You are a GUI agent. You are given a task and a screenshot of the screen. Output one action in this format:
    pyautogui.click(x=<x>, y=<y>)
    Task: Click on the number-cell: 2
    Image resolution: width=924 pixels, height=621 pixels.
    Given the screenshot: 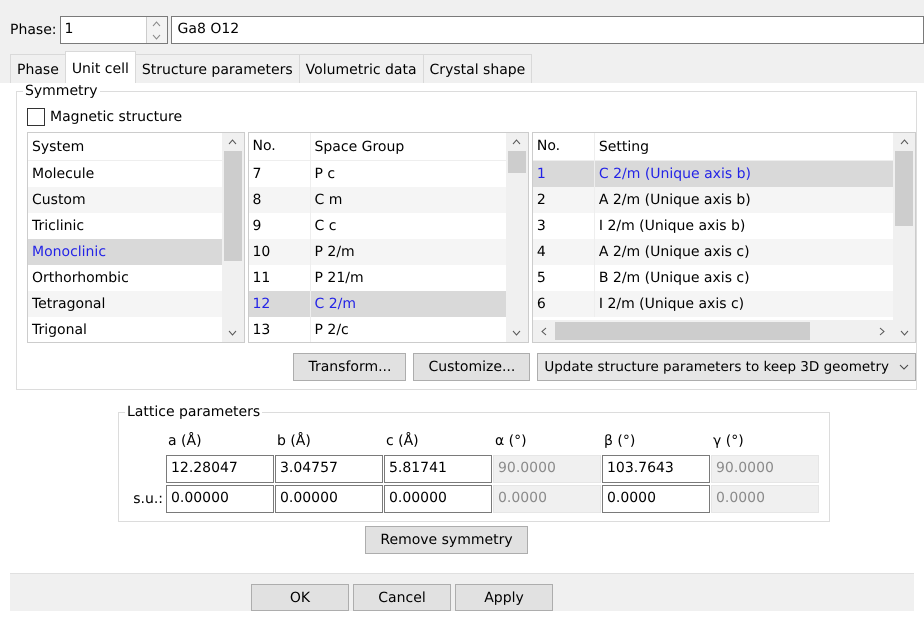 What is the action you would take?
    pyautogui.click(x=563, y=200)
    